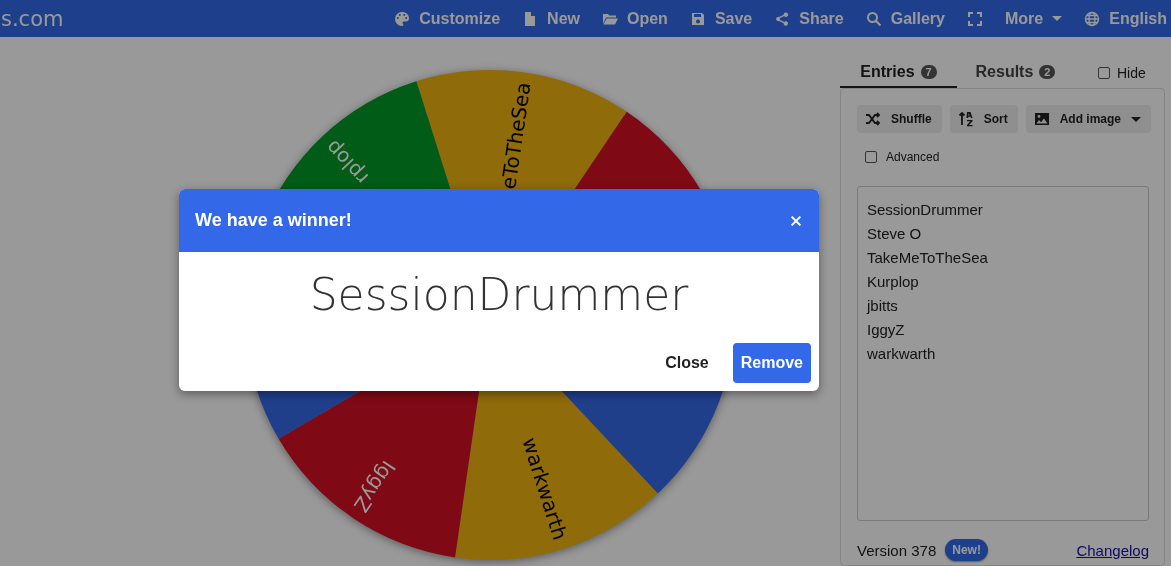  Describe the element at coordinates (516, 135) in the screenshot. I see `wheel-label: eToTheSea` at that location.